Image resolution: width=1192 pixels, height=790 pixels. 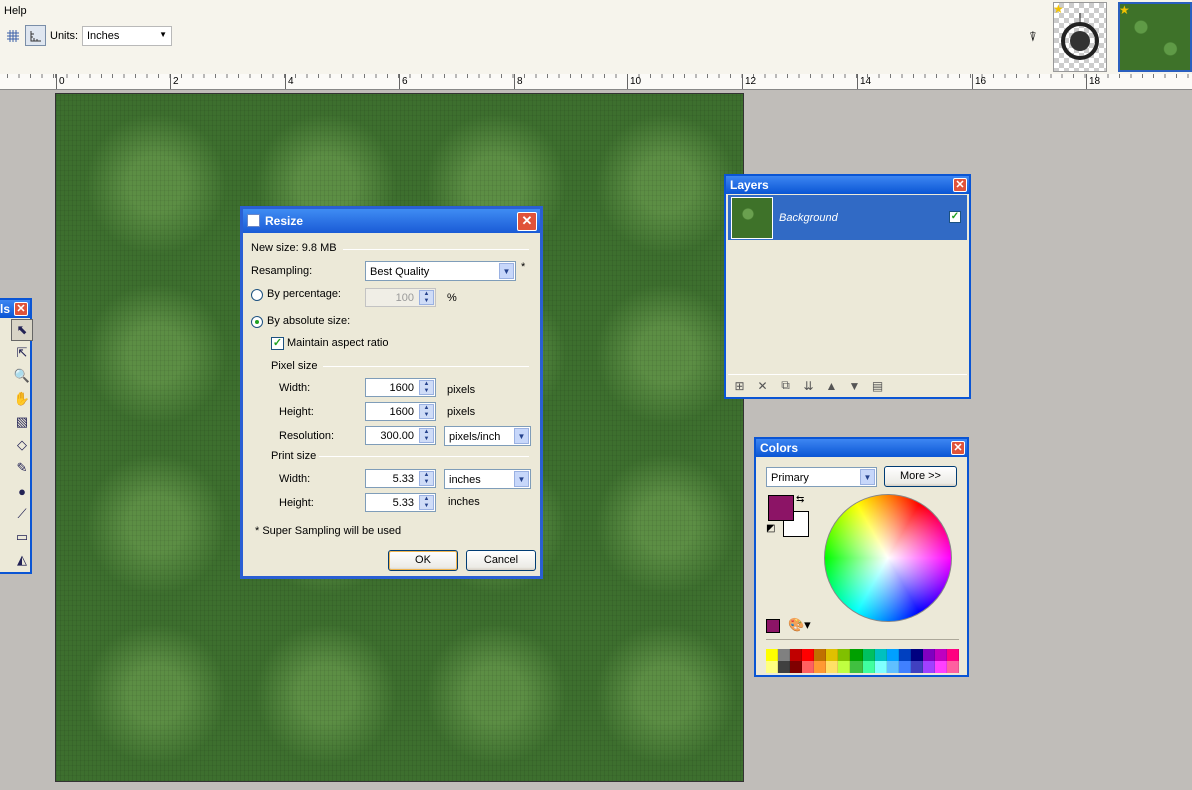 What do you see at coordinates (277, 343) in the screenshot?
I see `maintain-aspect-checkbox: ✓` at bounding box center [277, 343].